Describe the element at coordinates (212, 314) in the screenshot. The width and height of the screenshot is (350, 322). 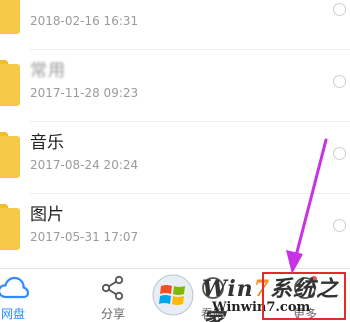
I see `nav-label: 看吧` at that location.